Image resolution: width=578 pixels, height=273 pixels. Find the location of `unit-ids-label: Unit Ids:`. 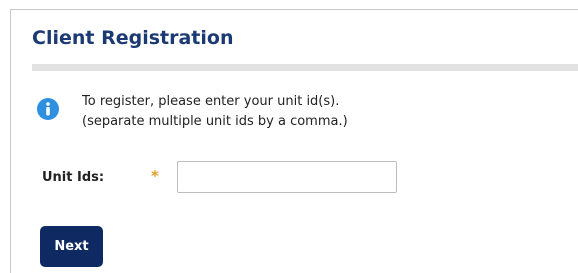

unit-ids-label: Unit Ids: is located at coordinates (73, 177).